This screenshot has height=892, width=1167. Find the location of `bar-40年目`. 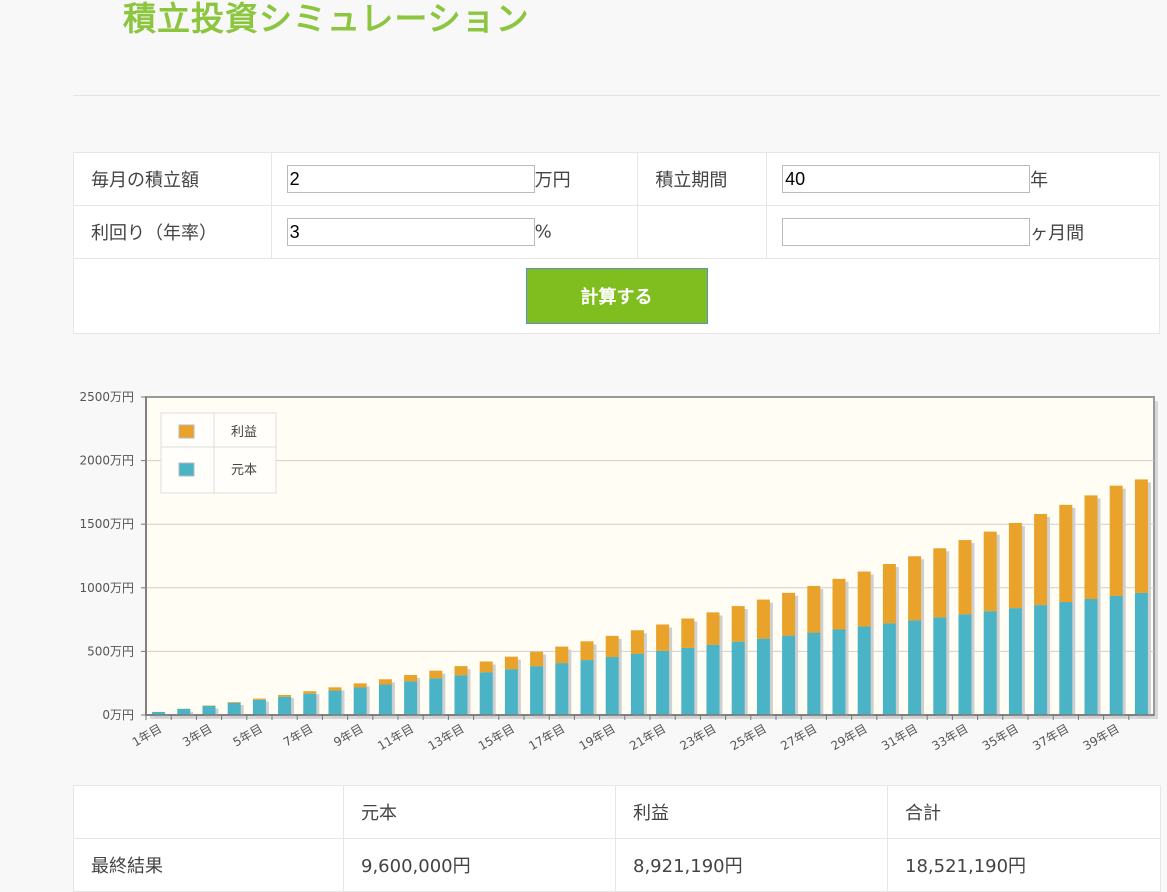

bar-40年目 is located at coordinates (1143, 598).